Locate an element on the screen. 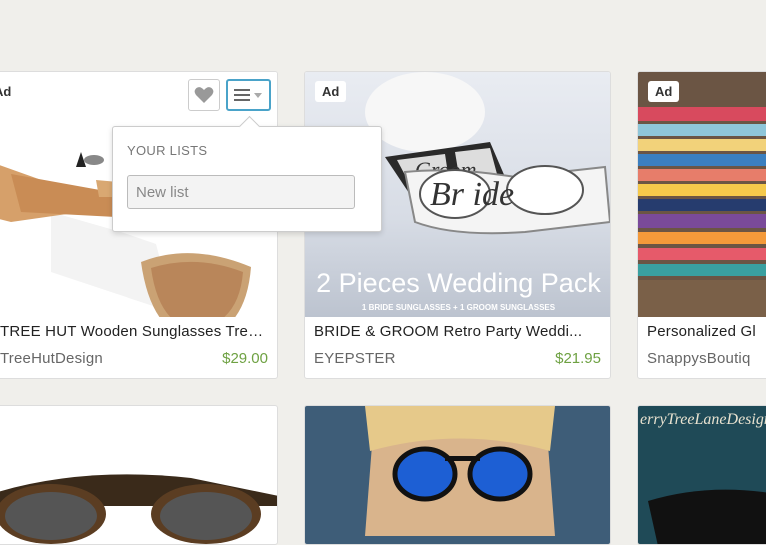 The image size is (766, 545). listing-title: Personalized Gl is located at coordinates (706, 331).